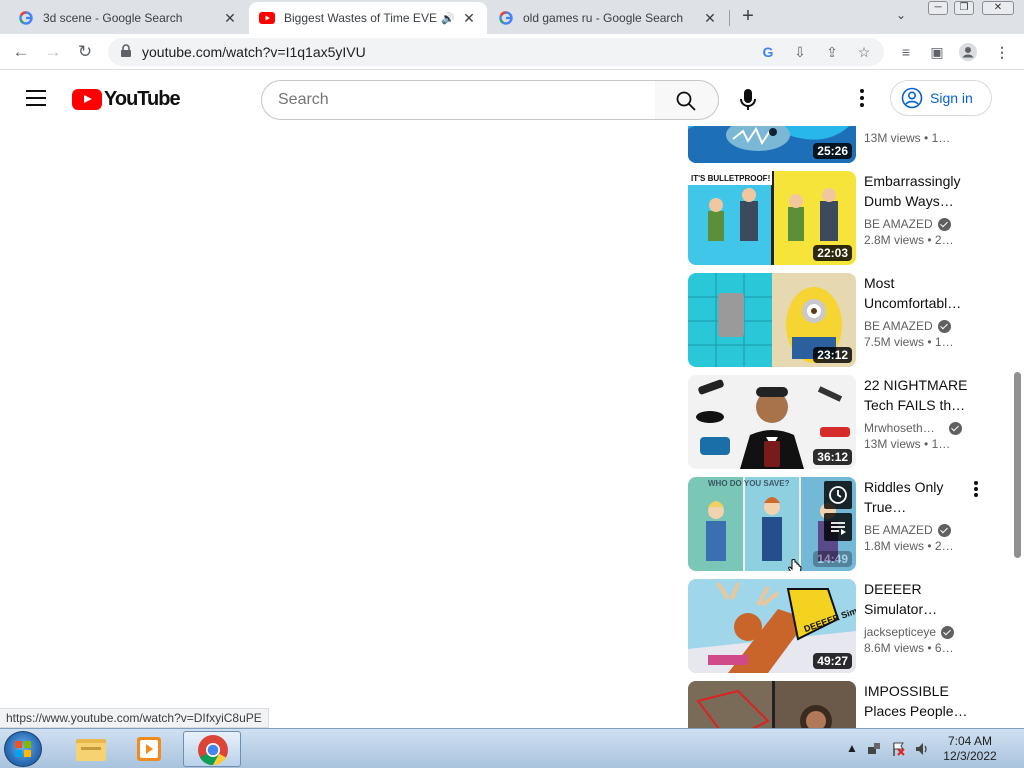  I want to click on lock-icon, so click(126, 51).